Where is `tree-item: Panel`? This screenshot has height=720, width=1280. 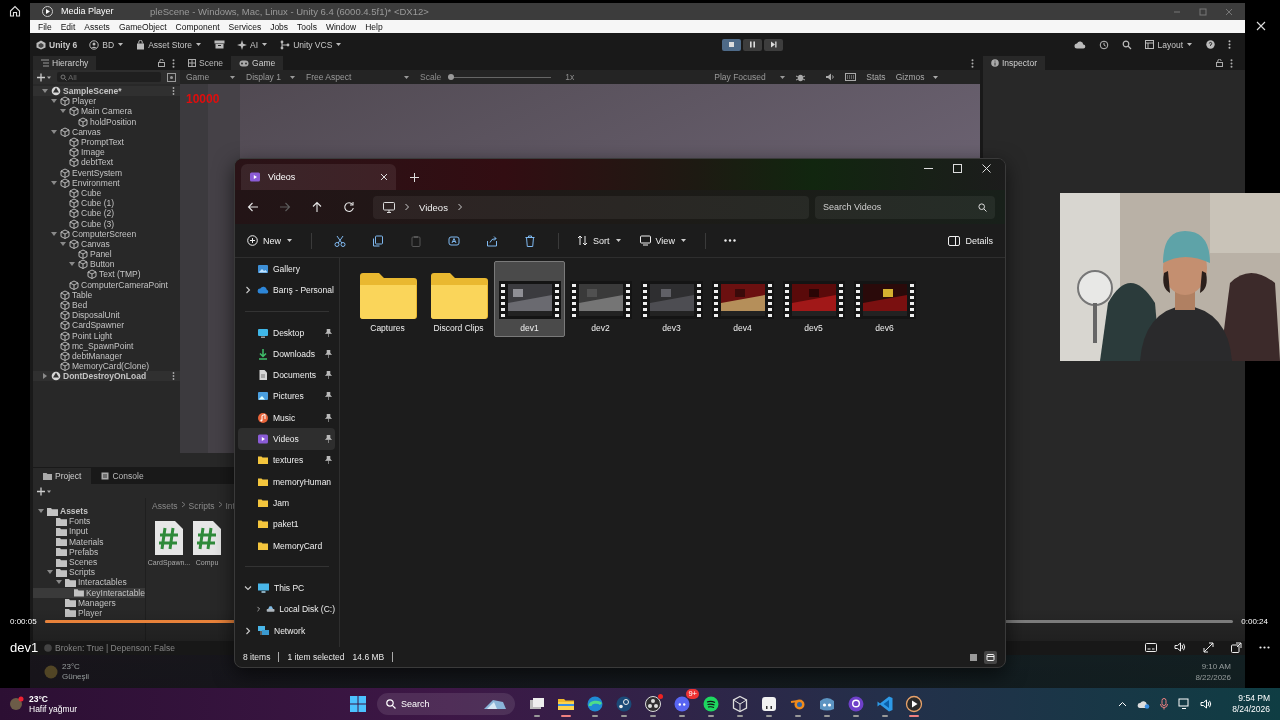 tree-item: Panel is located at coordinates (106, 254).